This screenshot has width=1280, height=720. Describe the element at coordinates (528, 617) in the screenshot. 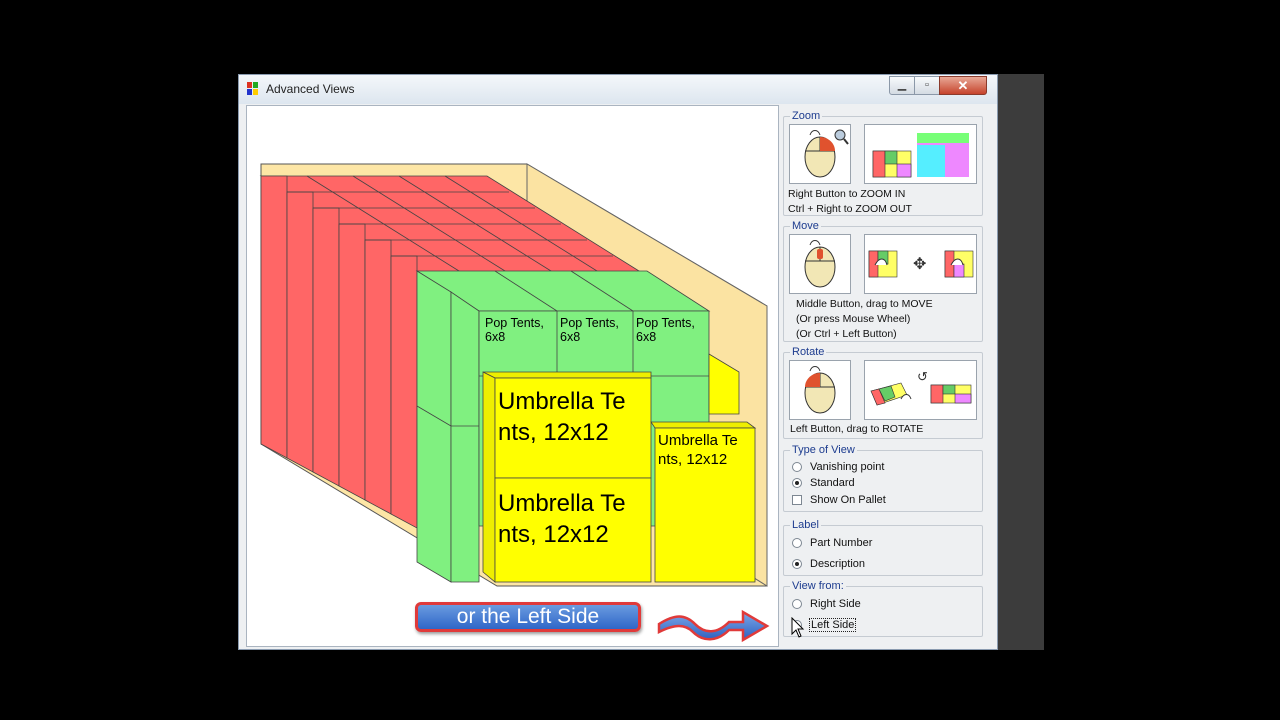

I see `left-side-banner: or the Left Side` at that location.